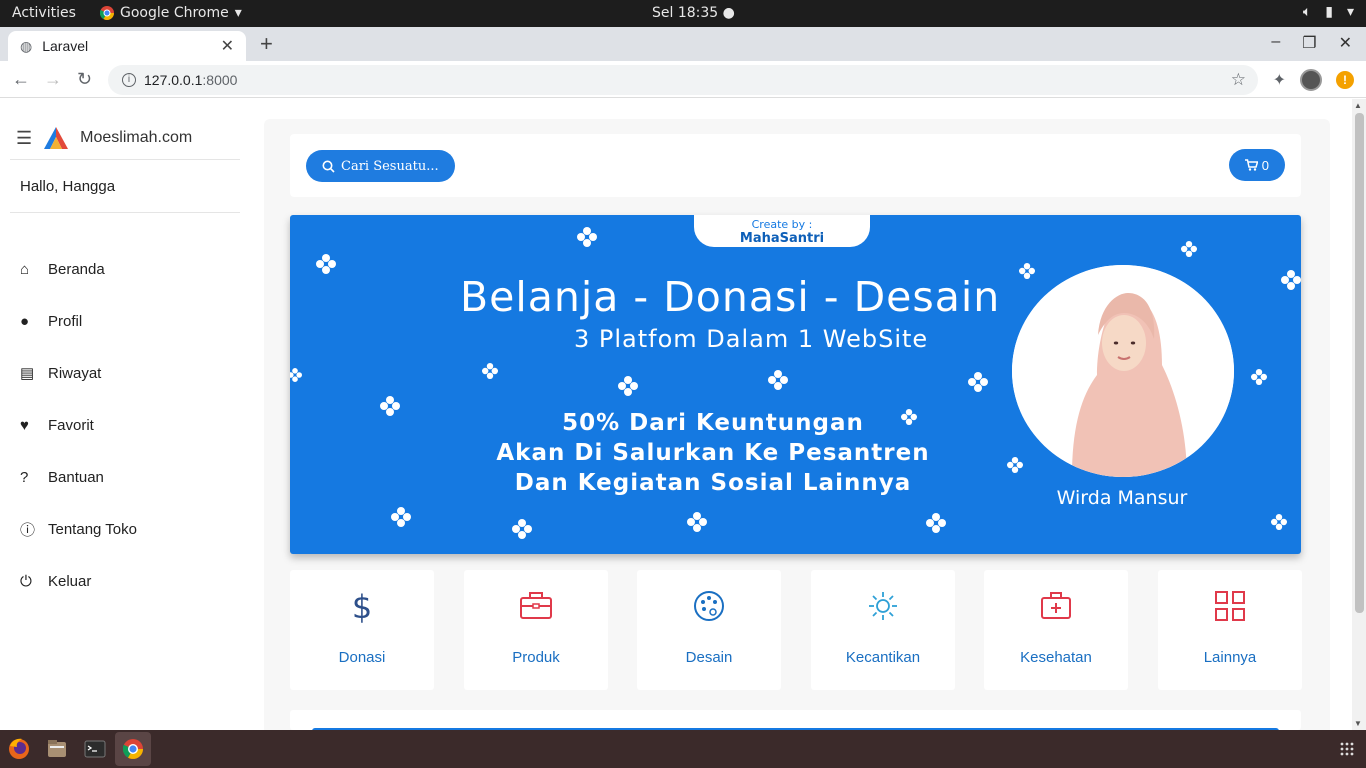  What do you see at coordinates (709, 630) in the screenshot?
I see `category-desain: Desain` at bounding box center [709, 630].